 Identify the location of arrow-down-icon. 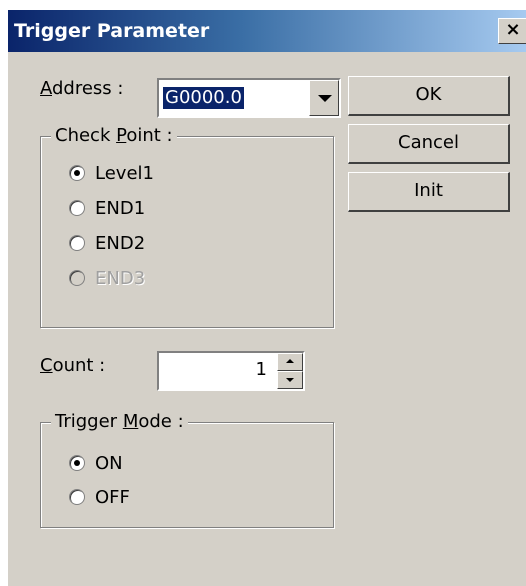
(290, 380).